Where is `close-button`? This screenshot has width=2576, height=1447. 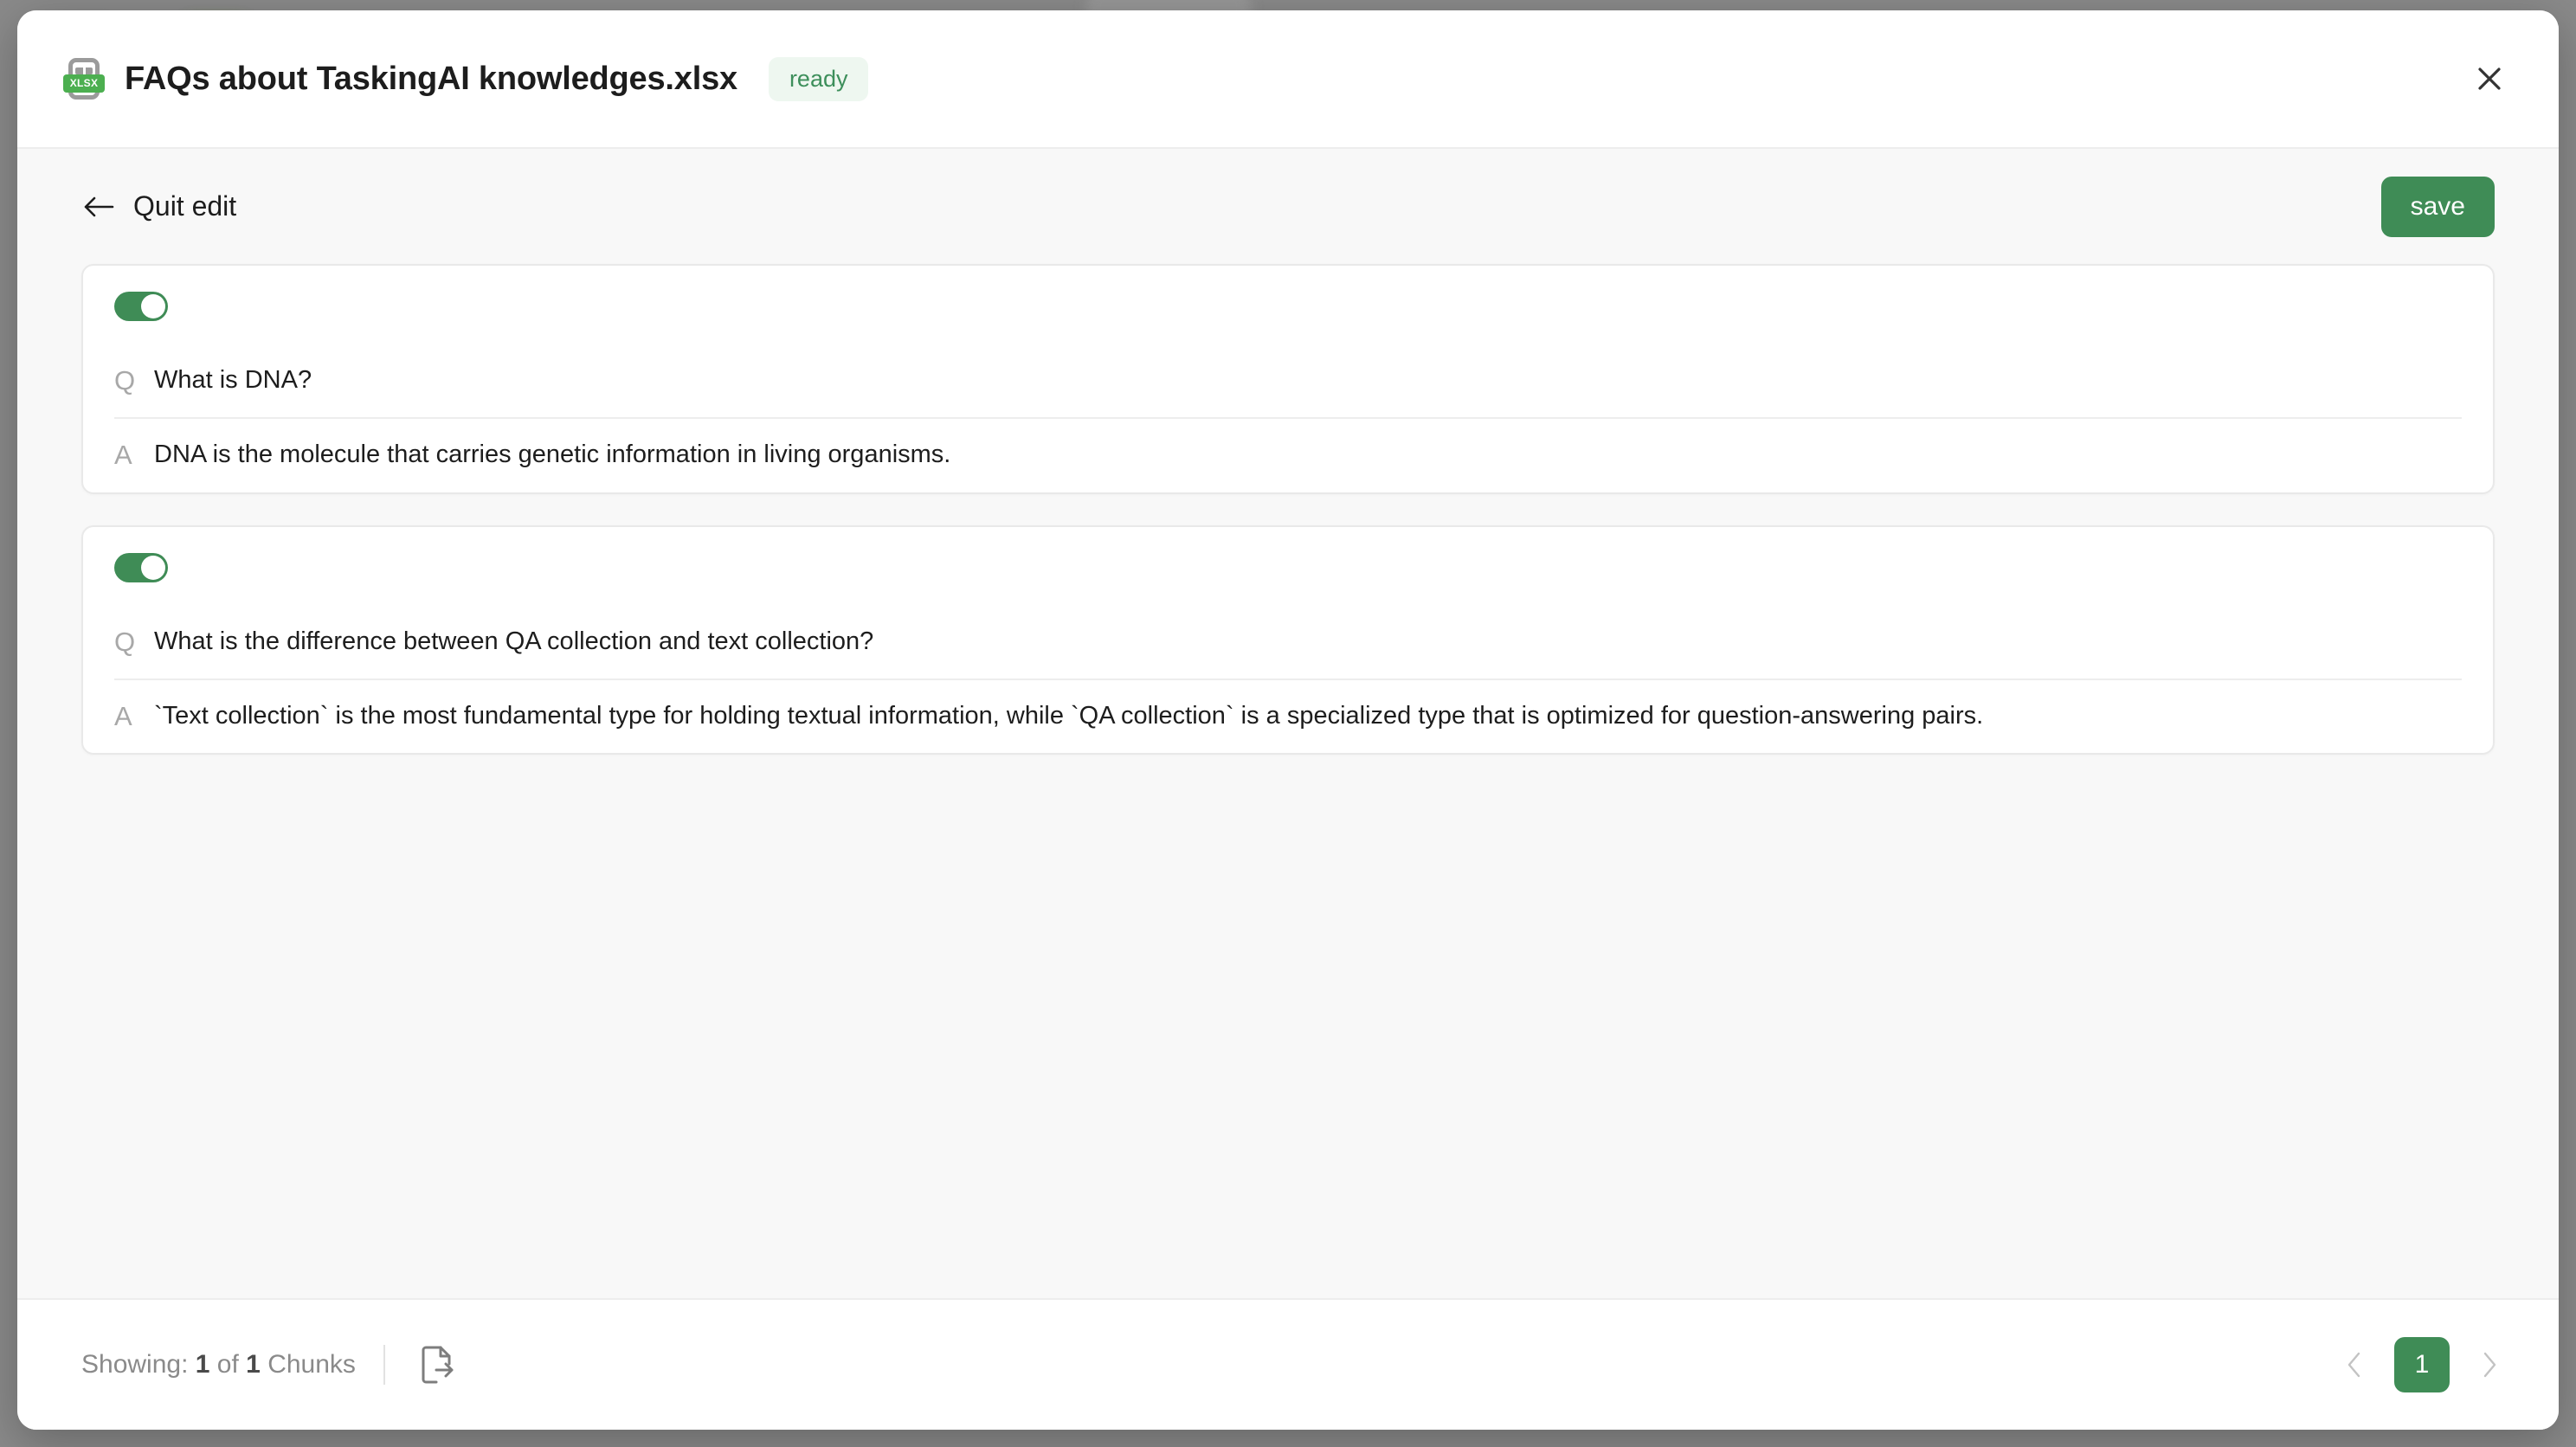
close-button is located at coordinates (2489, 79).